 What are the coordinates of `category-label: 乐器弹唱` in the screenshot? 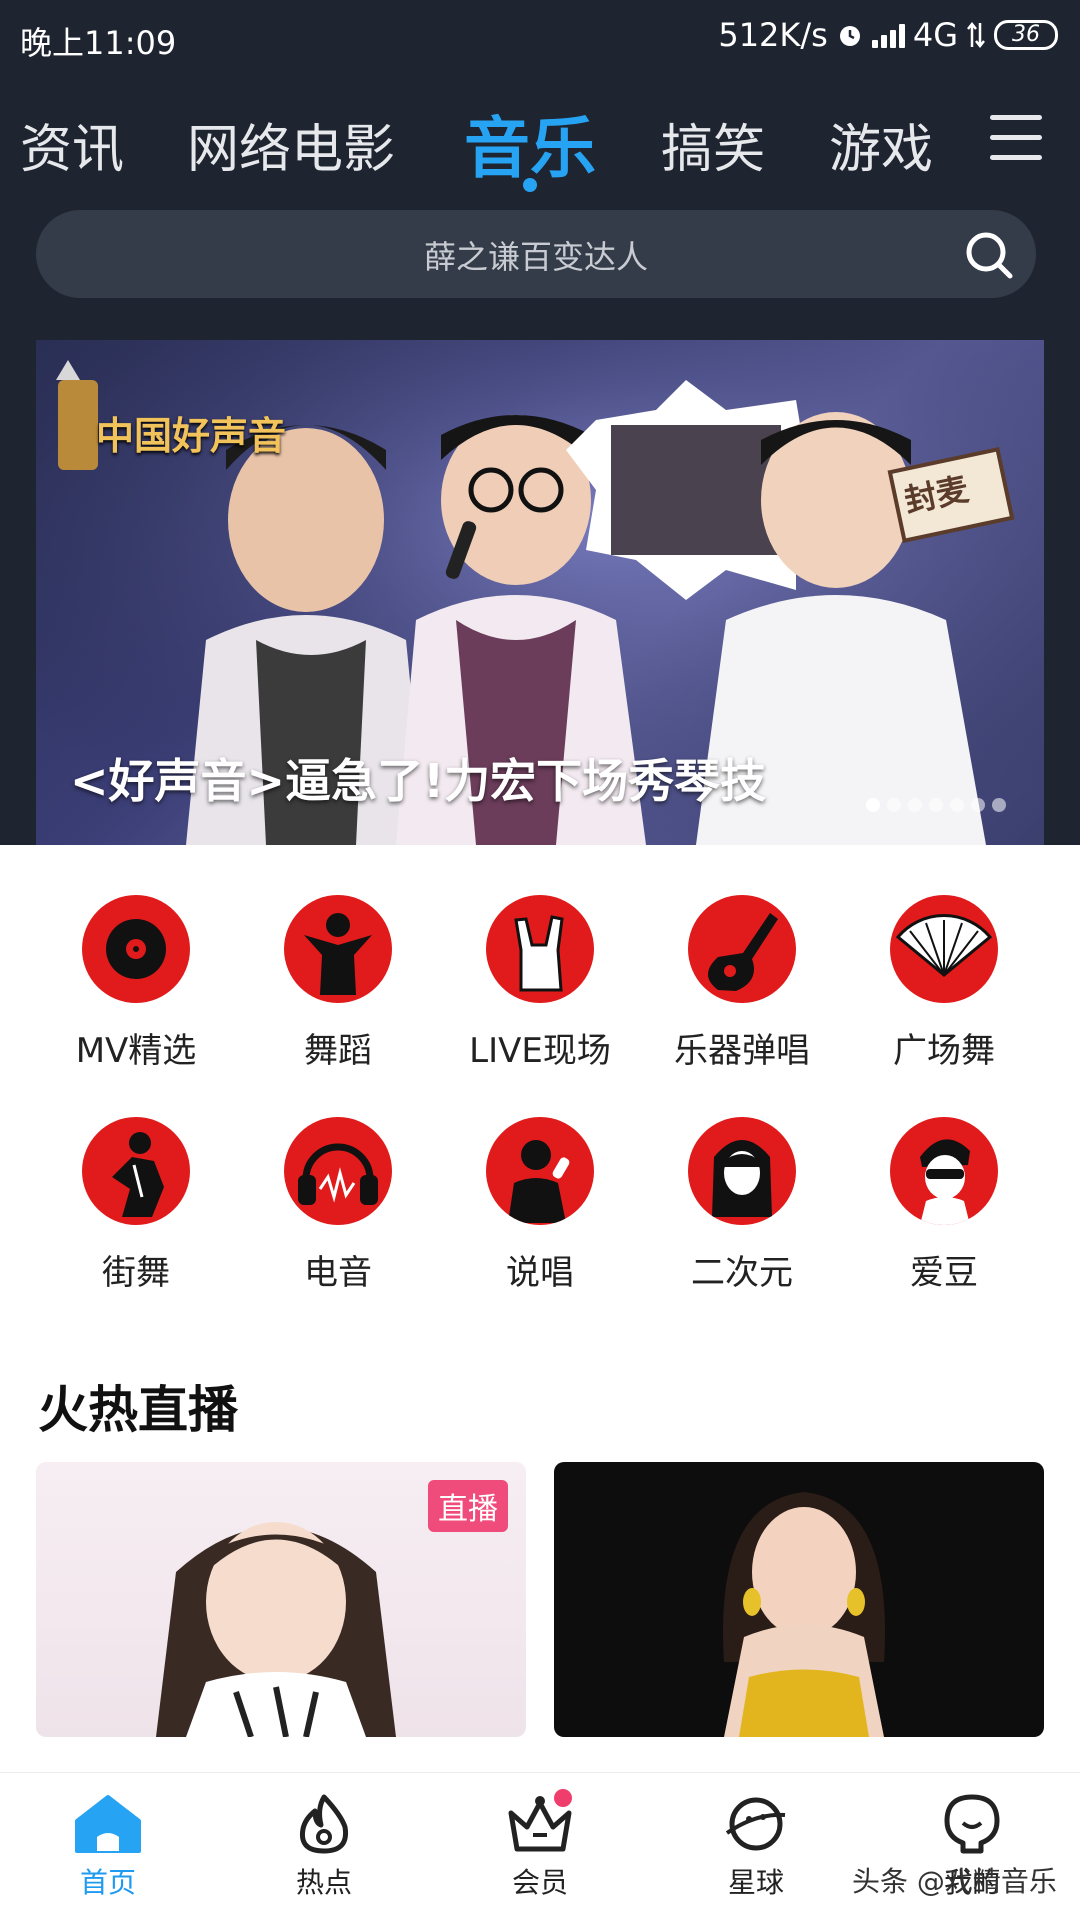 It's located at (742, 1051).